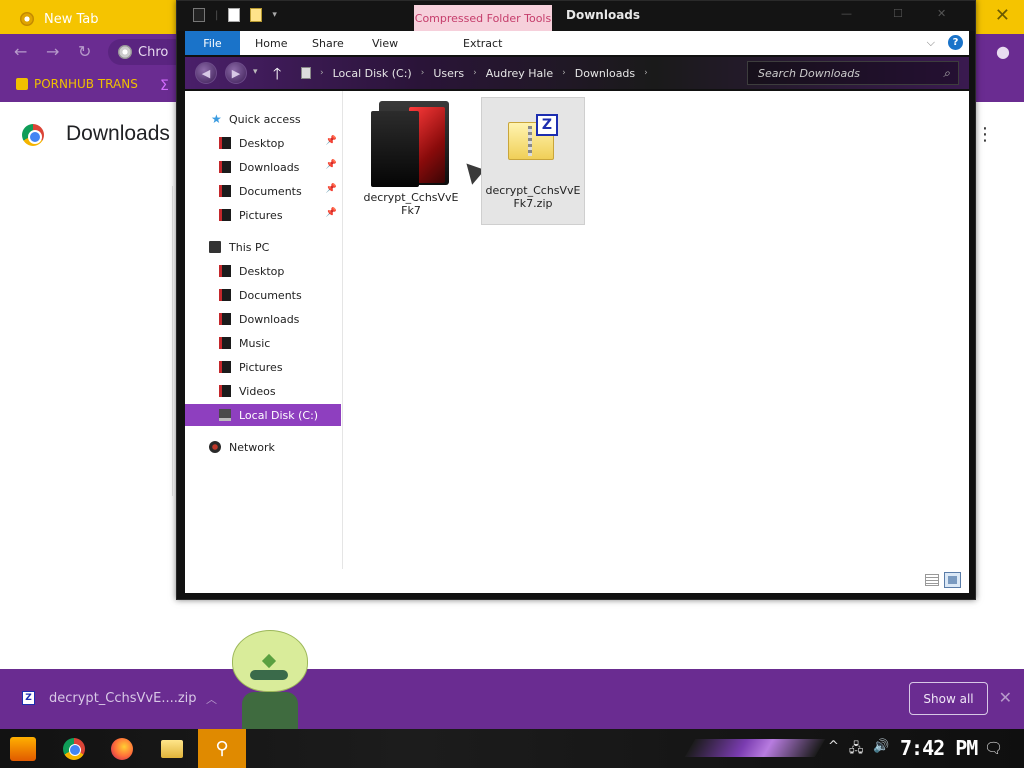 This screenshot has height=768, width=1024. Describe the element at coordinates (225, 319) in the screenshot. I see `downloads-icon` at that location.